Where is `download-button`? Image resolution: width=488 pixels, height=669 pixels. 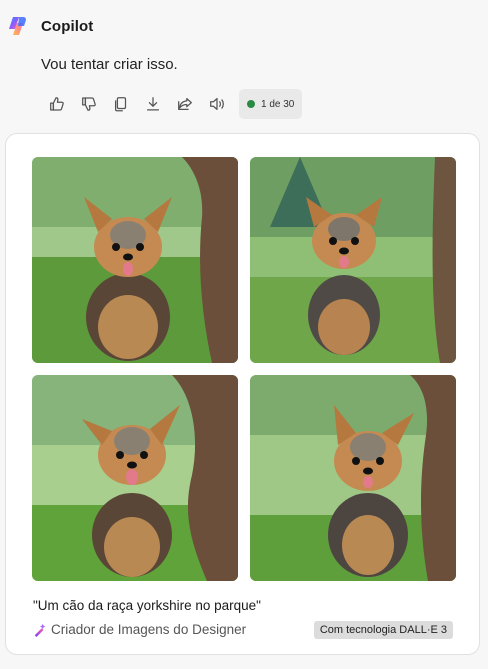
download-button is located at coordinates (153, 104).